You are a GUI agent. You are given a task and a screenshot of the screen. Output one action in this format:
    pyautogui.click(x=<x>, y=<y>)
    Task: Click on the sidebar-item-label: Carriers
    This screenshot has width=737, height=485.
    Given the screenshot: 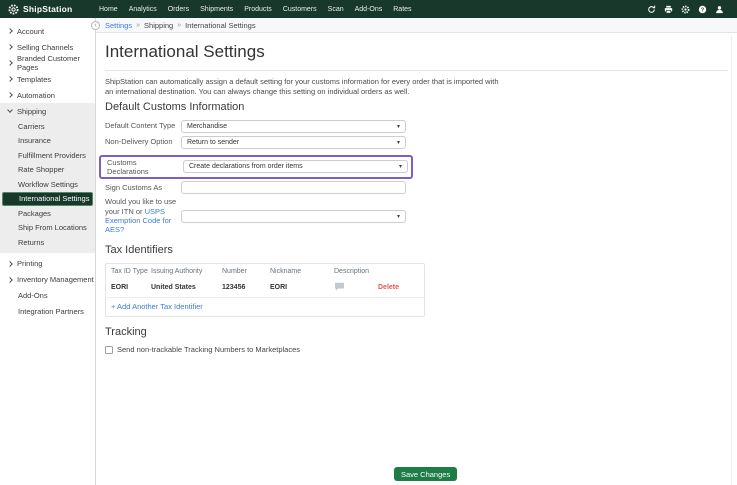 What is the action you would take?
    pyautogui.click(x=31, y=126)
    